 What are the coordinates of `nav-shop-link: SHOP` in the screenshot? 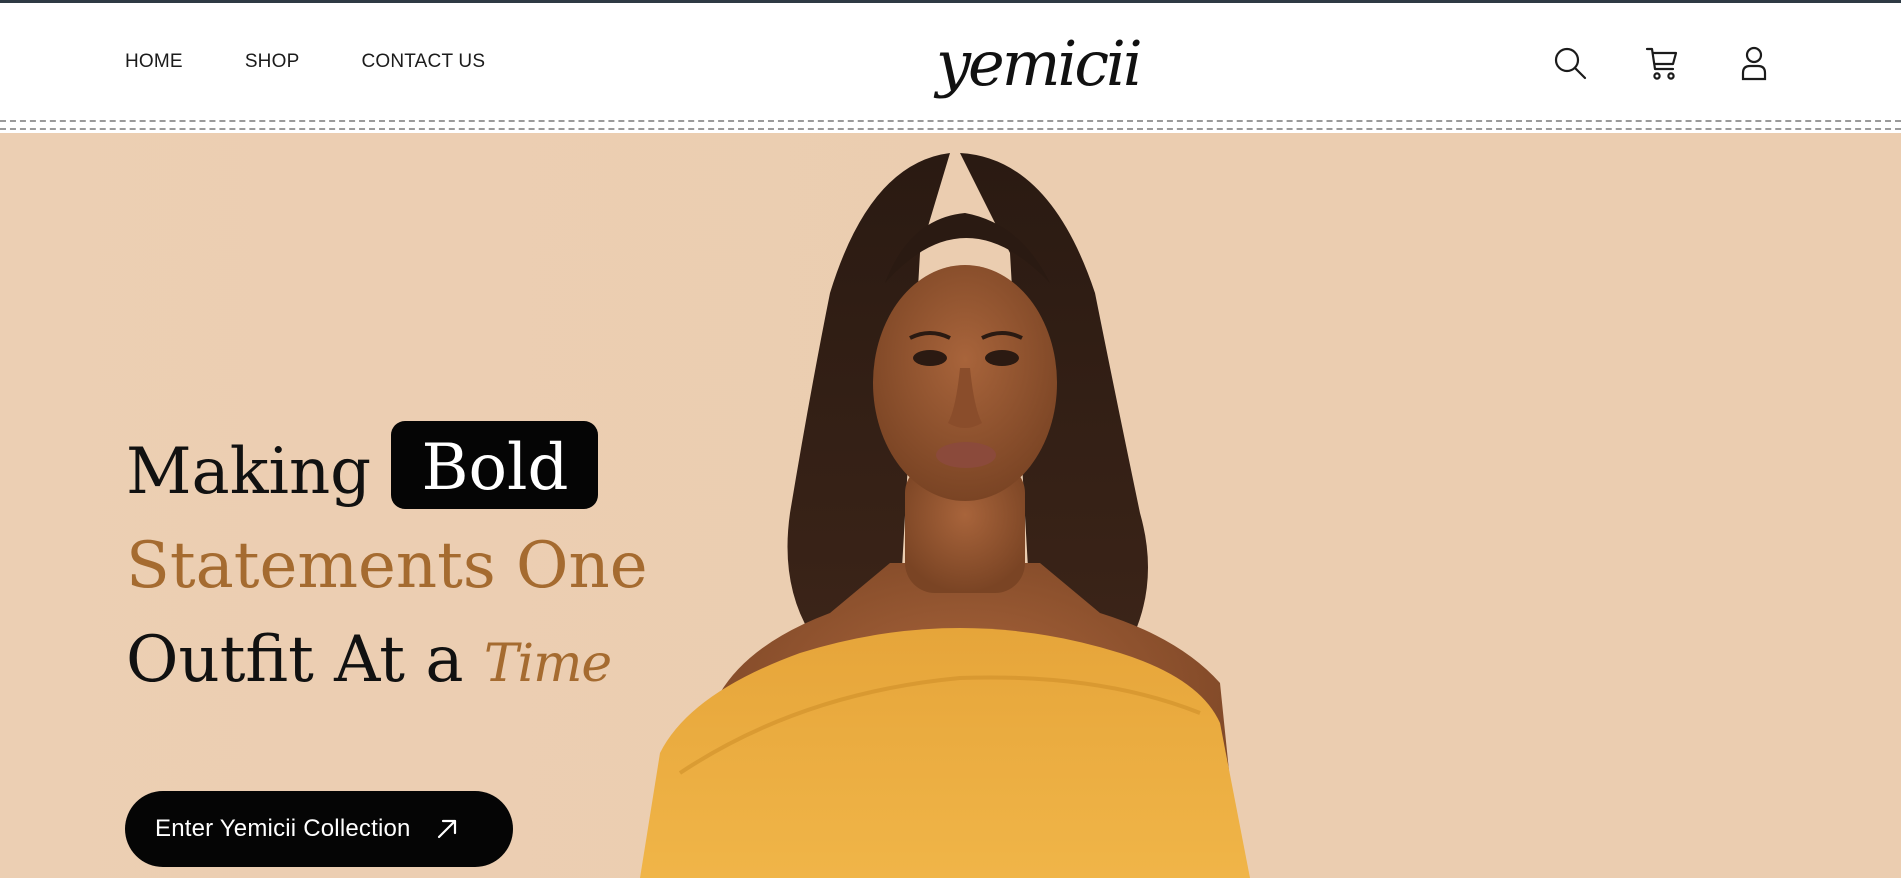 It's located at (272, 62).